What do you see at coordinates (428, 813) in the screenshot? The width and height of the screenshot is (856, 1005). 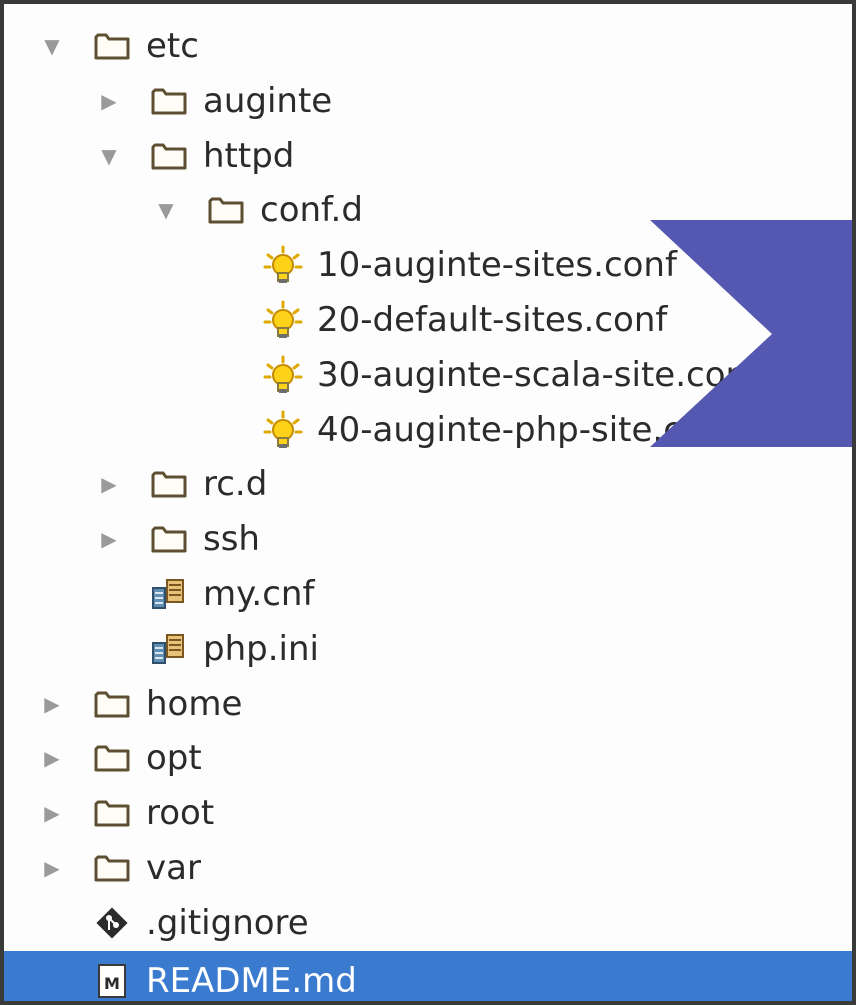 I see `tree-item-root: ▶ root` at bounding box center [428, 813].